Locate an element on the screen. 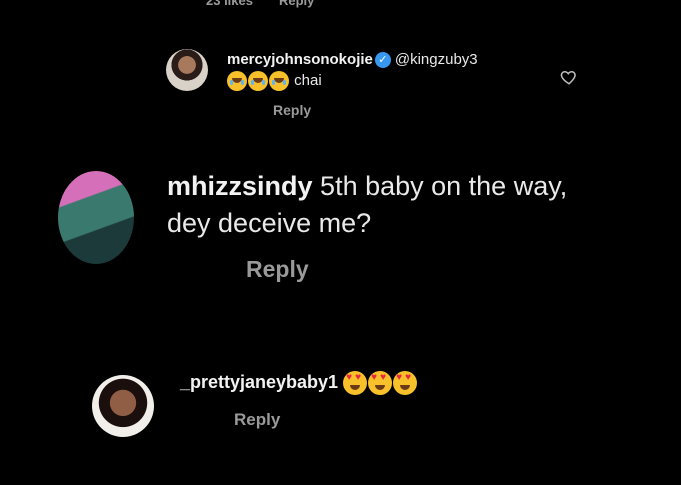 This screenshot has width=681, height=485. verified-badge-icon: ✓ is located at coordinates (382, 60).